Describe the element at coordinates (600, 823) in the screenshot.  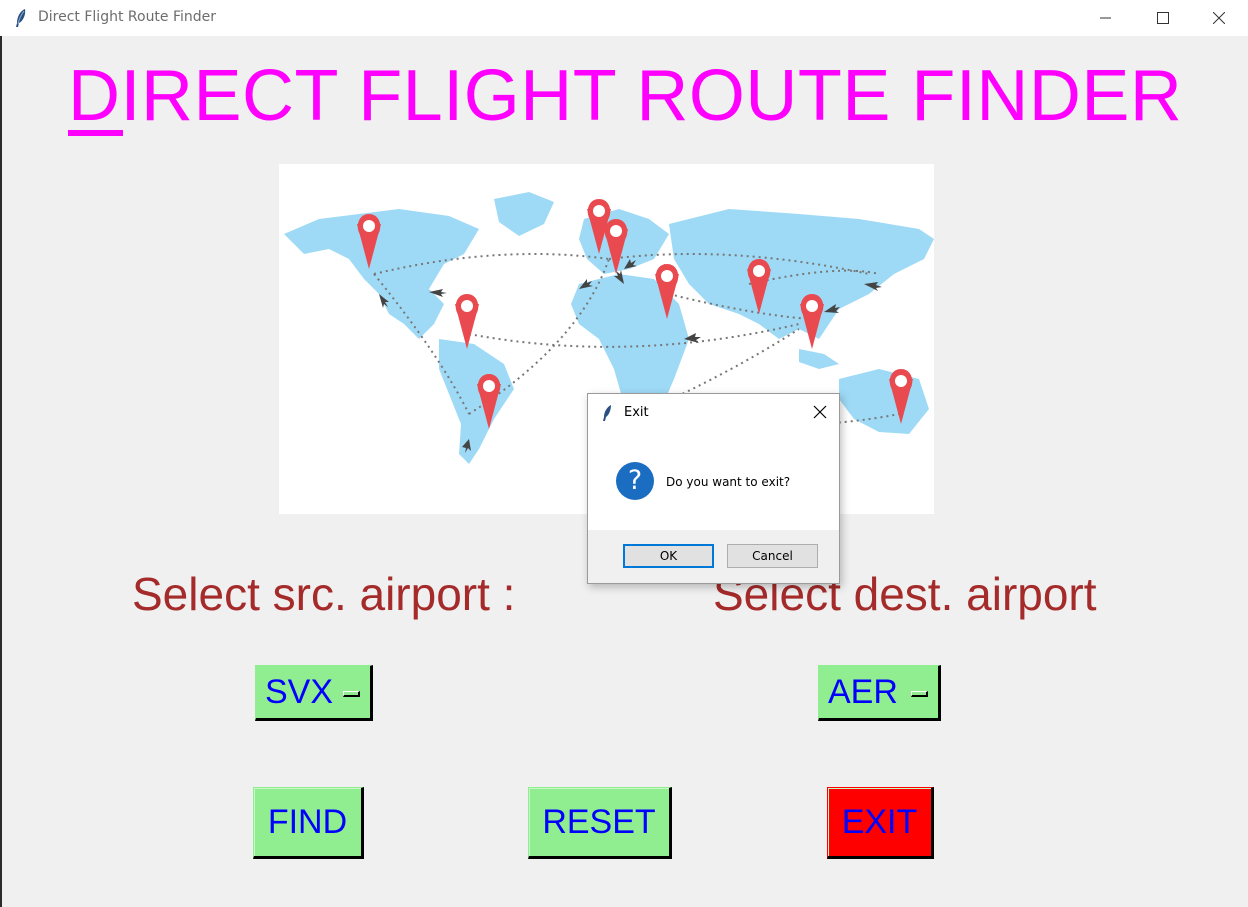
I see `reset-button: RESET` at that location.